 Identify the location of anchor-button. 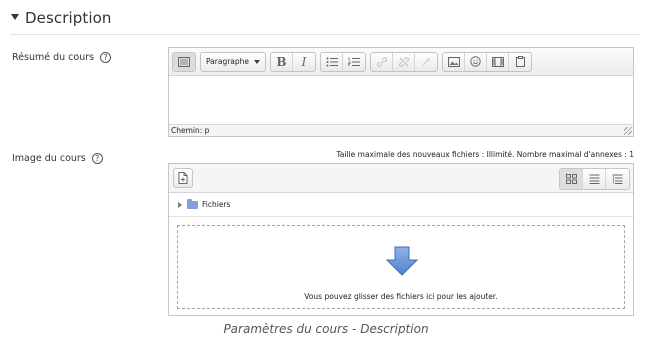
(426, 62).